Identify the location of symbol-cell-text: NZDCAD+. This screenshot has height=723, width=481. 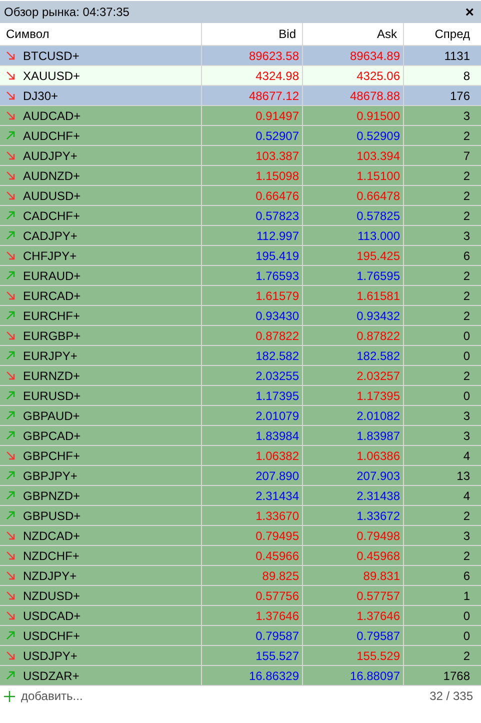
(51, 536).